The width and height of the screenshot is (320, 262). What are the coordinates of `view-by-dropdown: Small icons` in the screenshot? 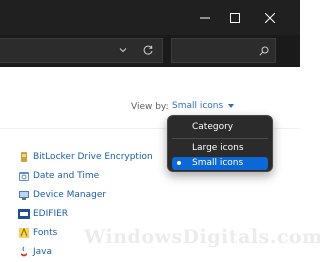 It's located at (203, 106).